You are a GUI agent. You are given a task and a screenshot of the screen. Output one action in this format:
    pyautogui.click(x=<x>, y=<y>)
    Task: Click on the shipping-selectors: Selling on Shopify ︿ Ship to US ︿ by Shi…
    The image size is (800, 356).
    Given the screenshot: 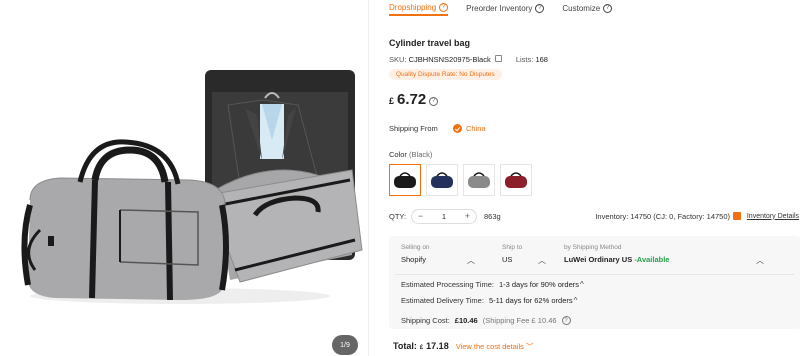 What is the action you would take?
    pyautogui.click(x=582, y=255)
    